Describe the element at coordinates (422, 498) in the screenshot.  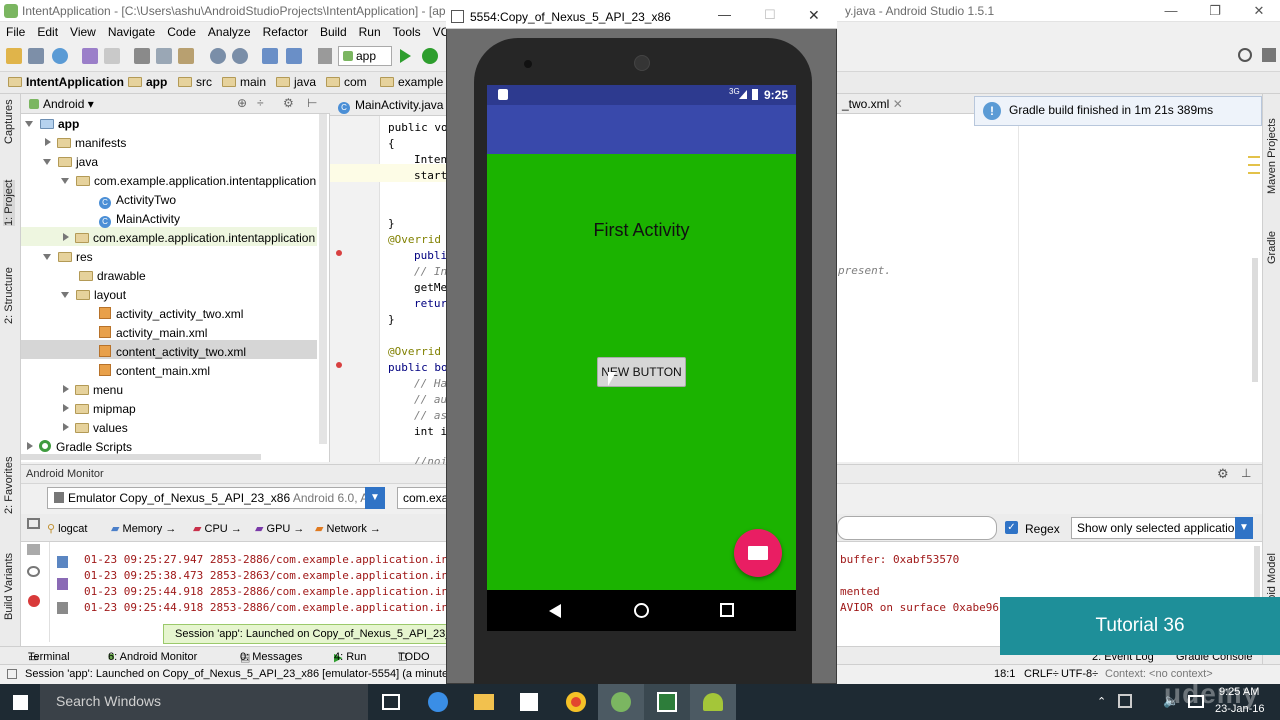
I see `process-select: com.exa` at that location.